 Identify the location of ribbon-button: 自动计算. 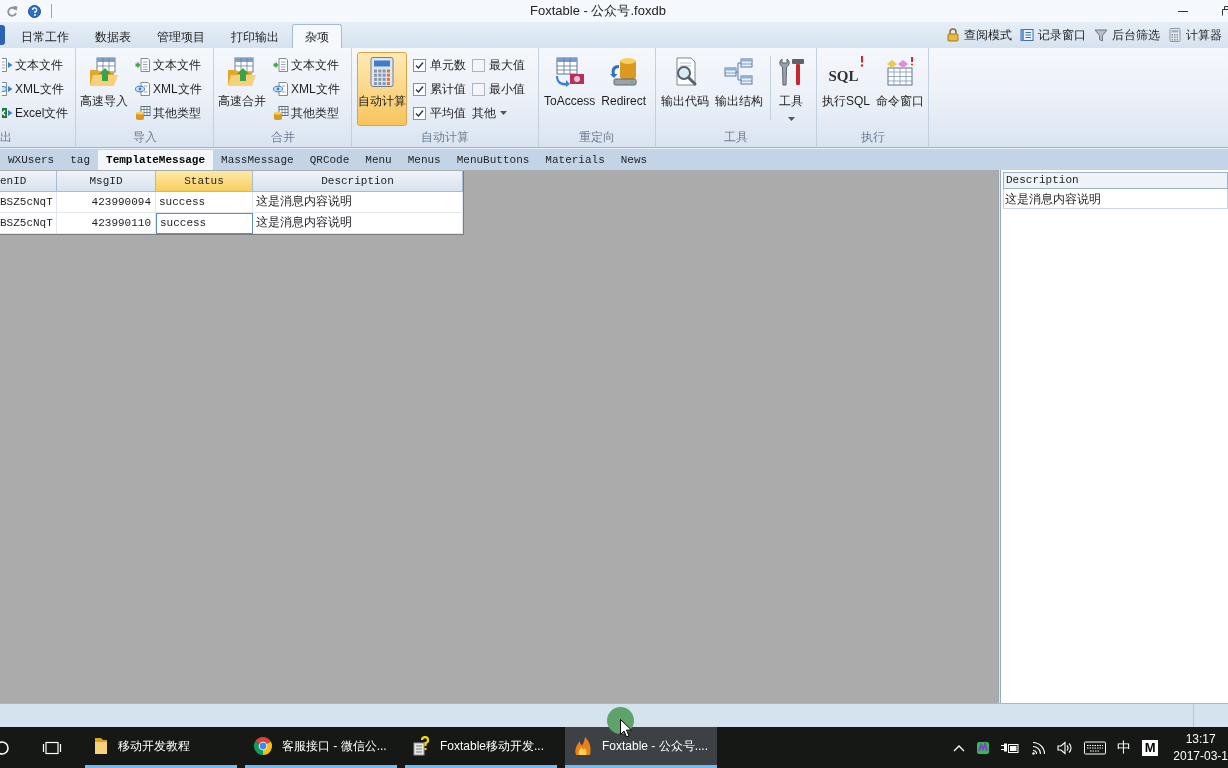
(382, 89).